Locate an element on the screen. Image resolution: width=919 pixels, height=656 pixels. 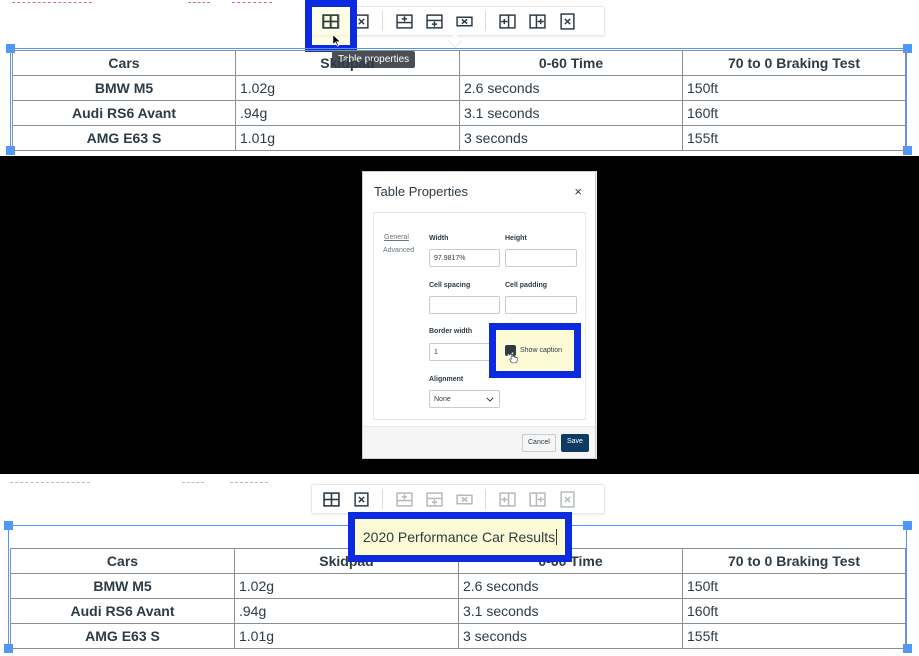
border-width-label: Border width is located at coordinates (451, 331).